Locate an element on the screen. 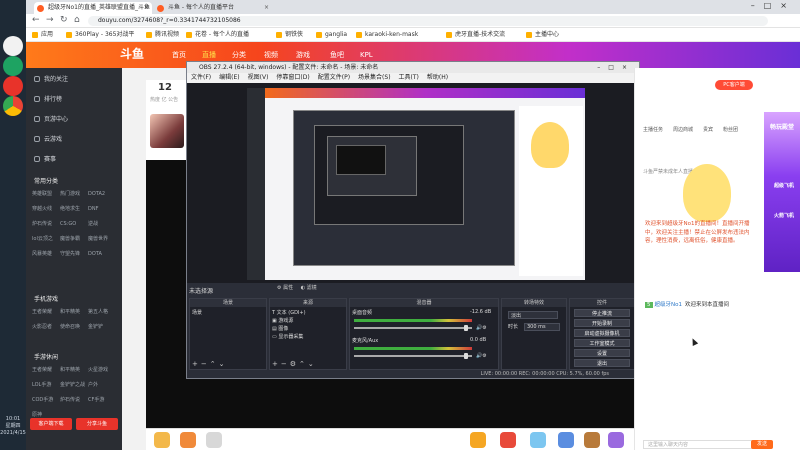 This screenshot has height=450, width=800. source-item: T 文本 (GDI+) is located at coordinates (289, 312).